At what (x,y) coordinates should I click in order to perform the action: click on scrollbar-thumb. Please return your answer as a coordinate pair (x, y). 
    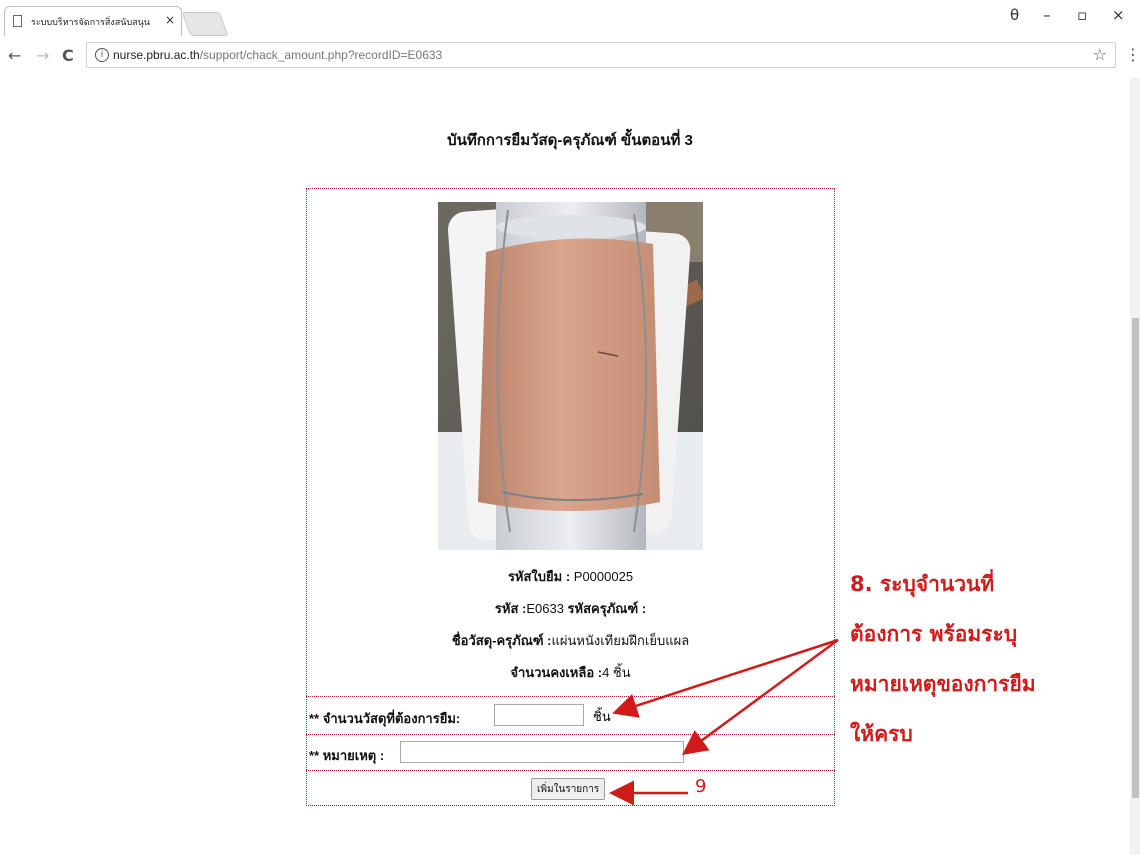
    Looking at the image, I should click on (1135, 558).